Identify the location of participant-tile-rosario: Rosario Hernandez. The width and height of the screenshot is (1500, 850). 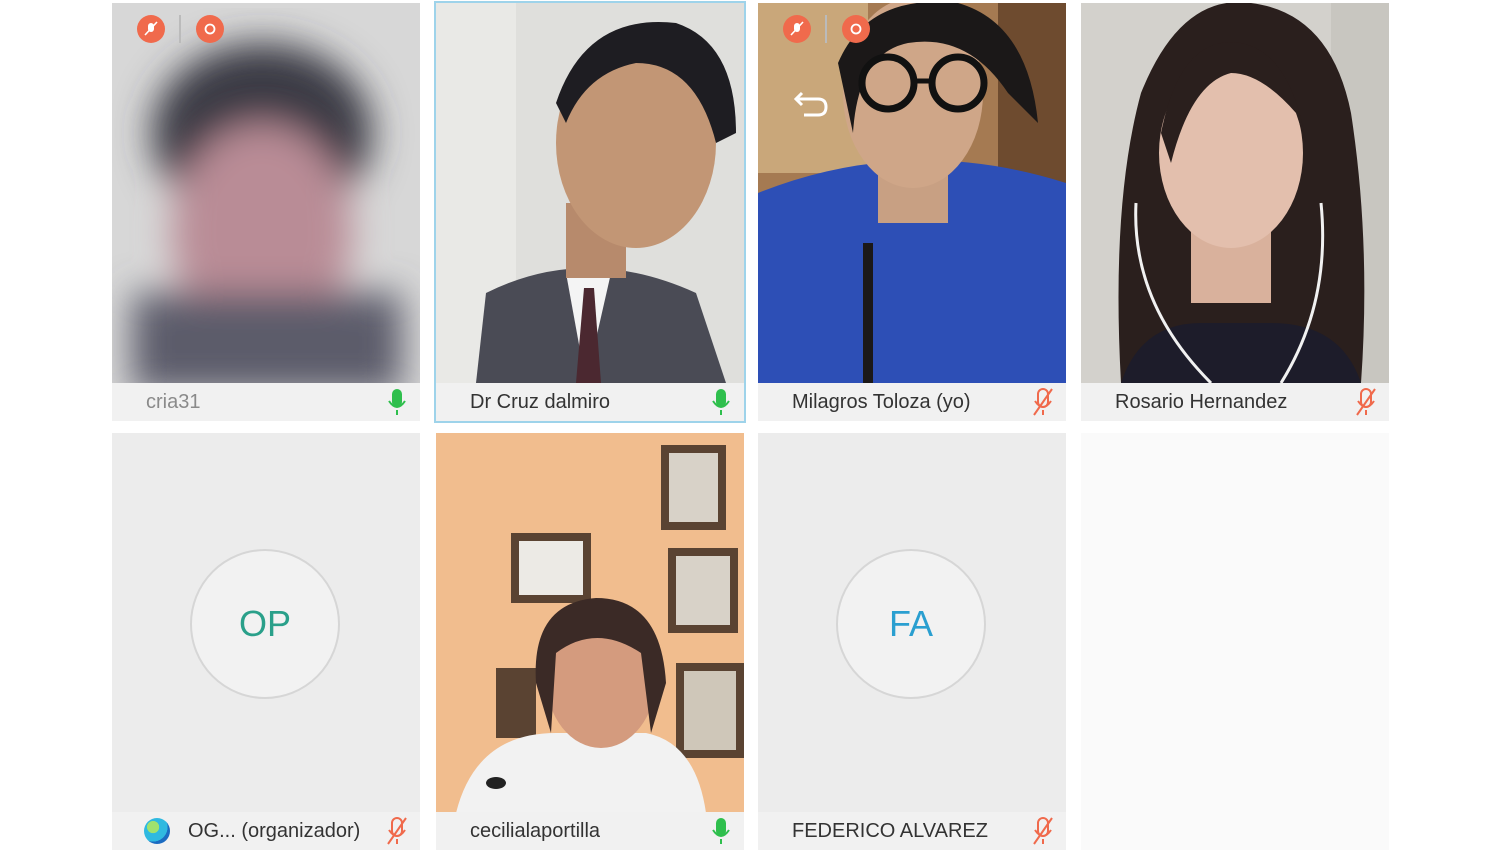
(1235, 212).